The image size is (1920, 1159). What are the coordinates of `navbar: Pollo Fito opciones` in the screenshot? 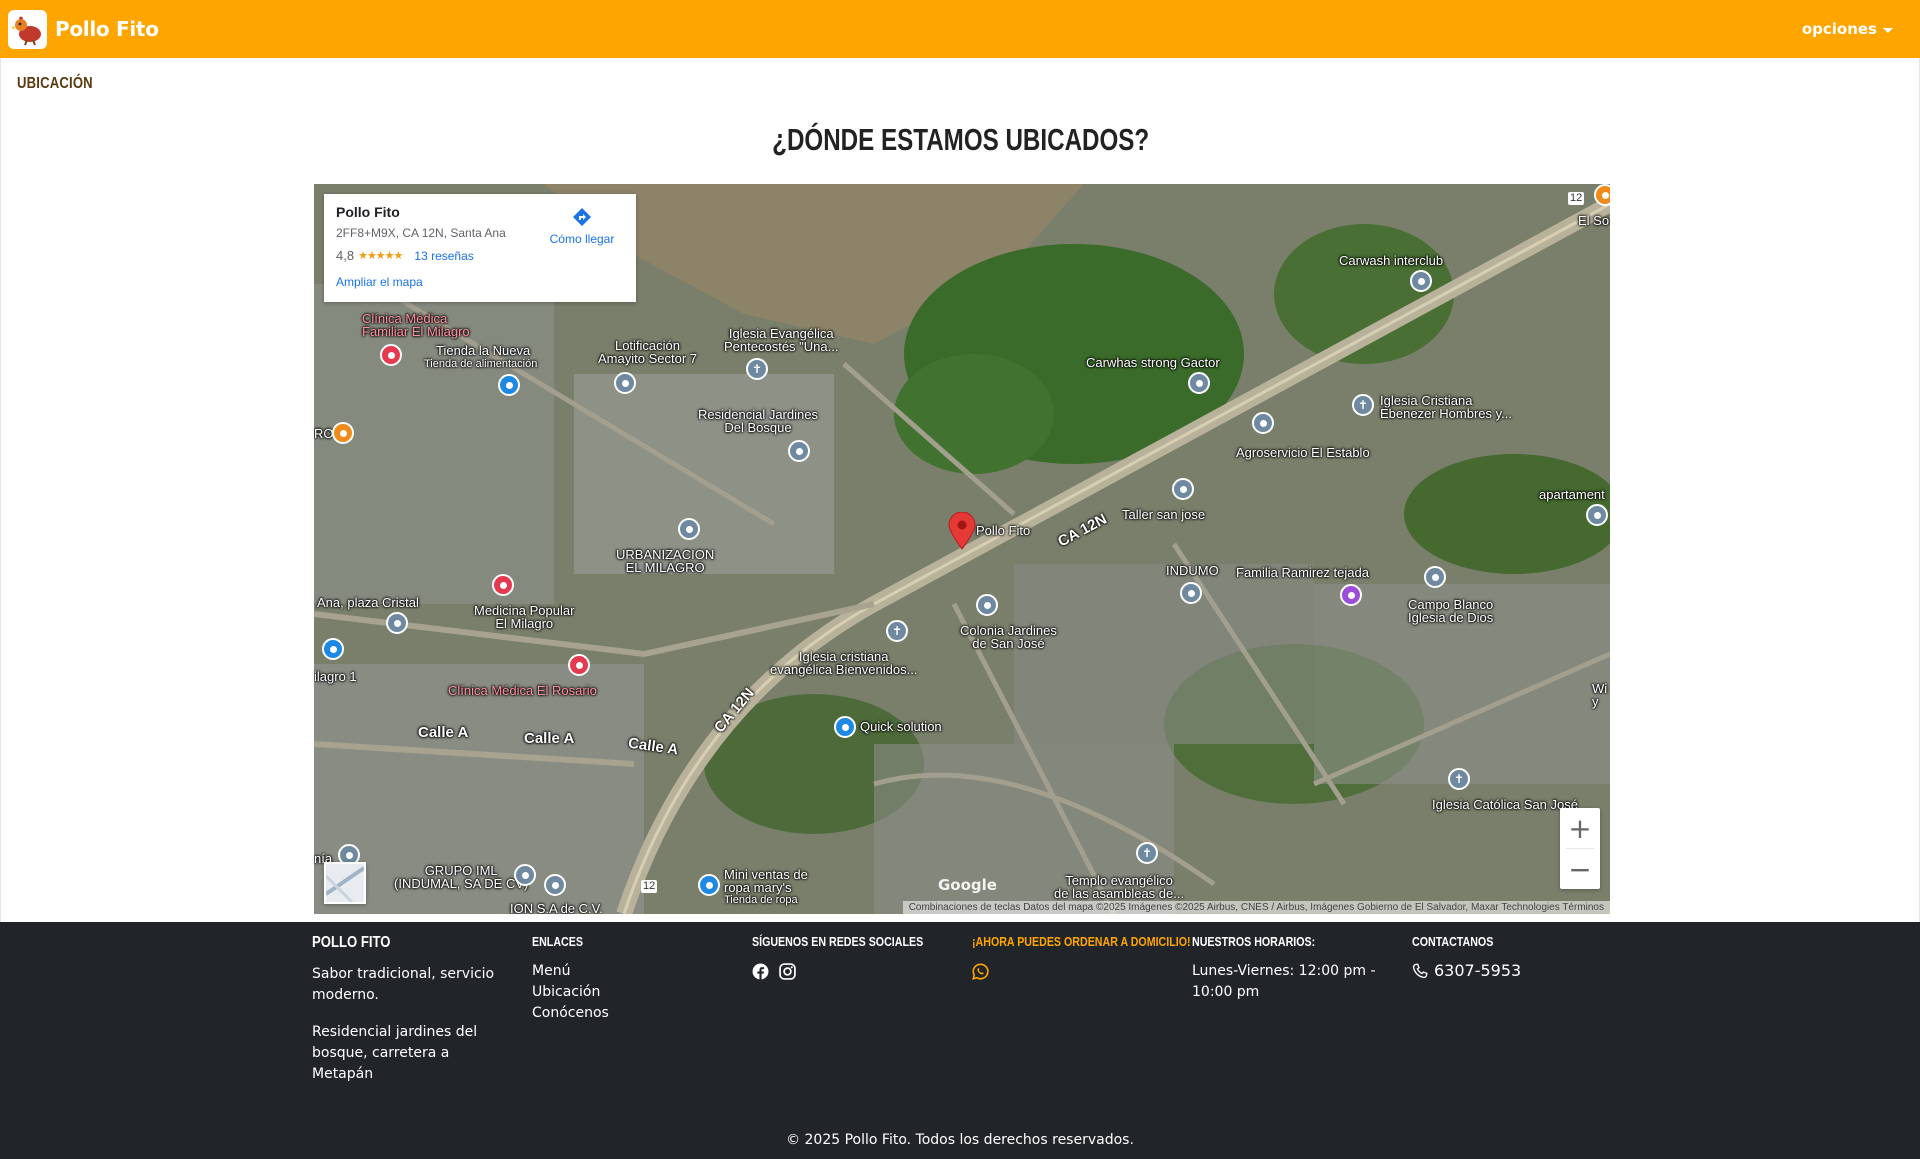 It's located at (960, 29).